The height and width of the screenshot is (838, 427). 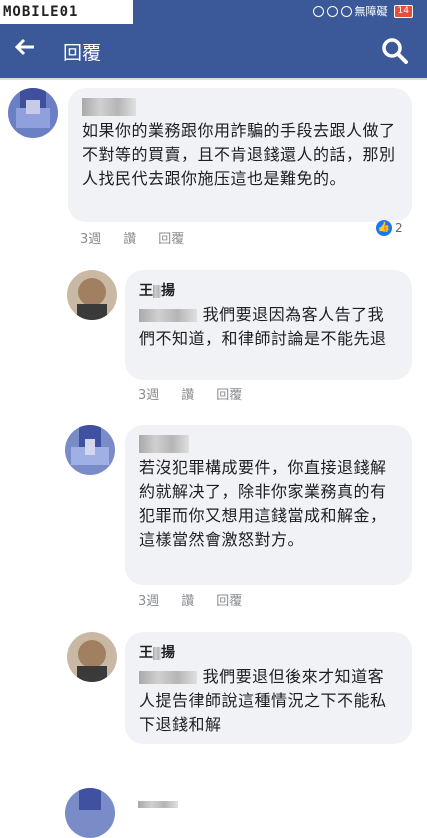 I want to click on comment-bubble: 王揚 我們要退因為客人告了我們不知道，和律師討論是不能先退, so click(x=268, y=325).